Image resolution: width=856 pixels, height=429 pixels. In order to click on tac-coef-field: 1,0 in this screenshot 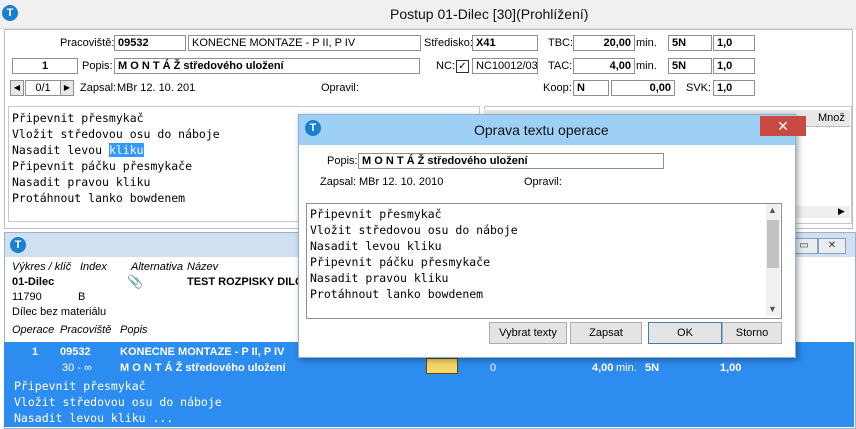, I will do `click(734, 66)`.